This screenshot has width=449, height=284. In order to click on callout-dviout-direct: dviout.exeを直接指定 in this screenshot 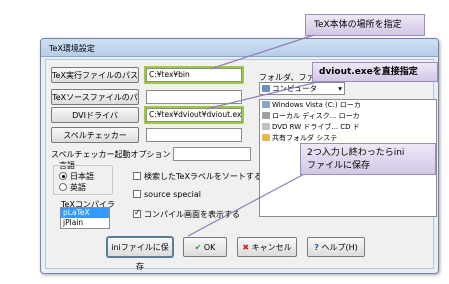, I will do `click(375, 72)`.